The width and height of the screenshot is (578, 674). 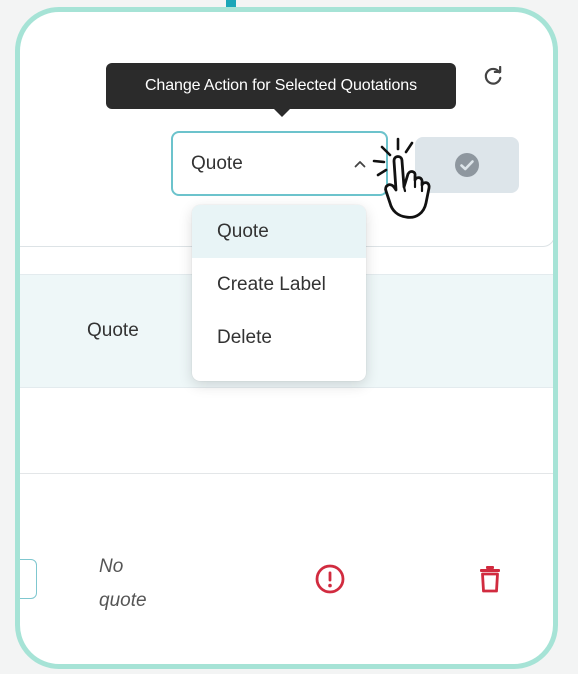 I want to click on action-dropdown-menu: Quote Create Label Delete, so click(x=279, y=293).